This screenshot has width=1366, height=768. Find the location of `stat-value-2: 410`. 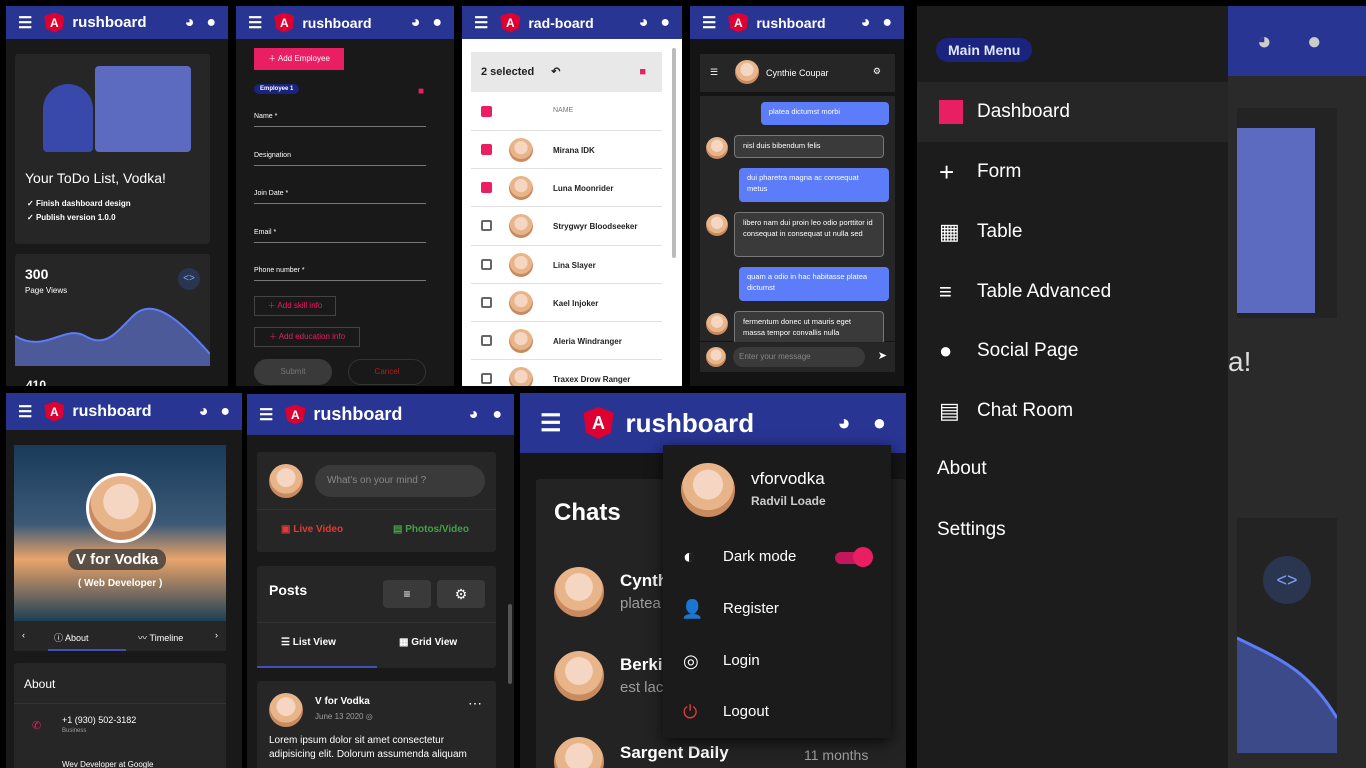

stat-value-2: 410 is located at coordinates (36, 382).